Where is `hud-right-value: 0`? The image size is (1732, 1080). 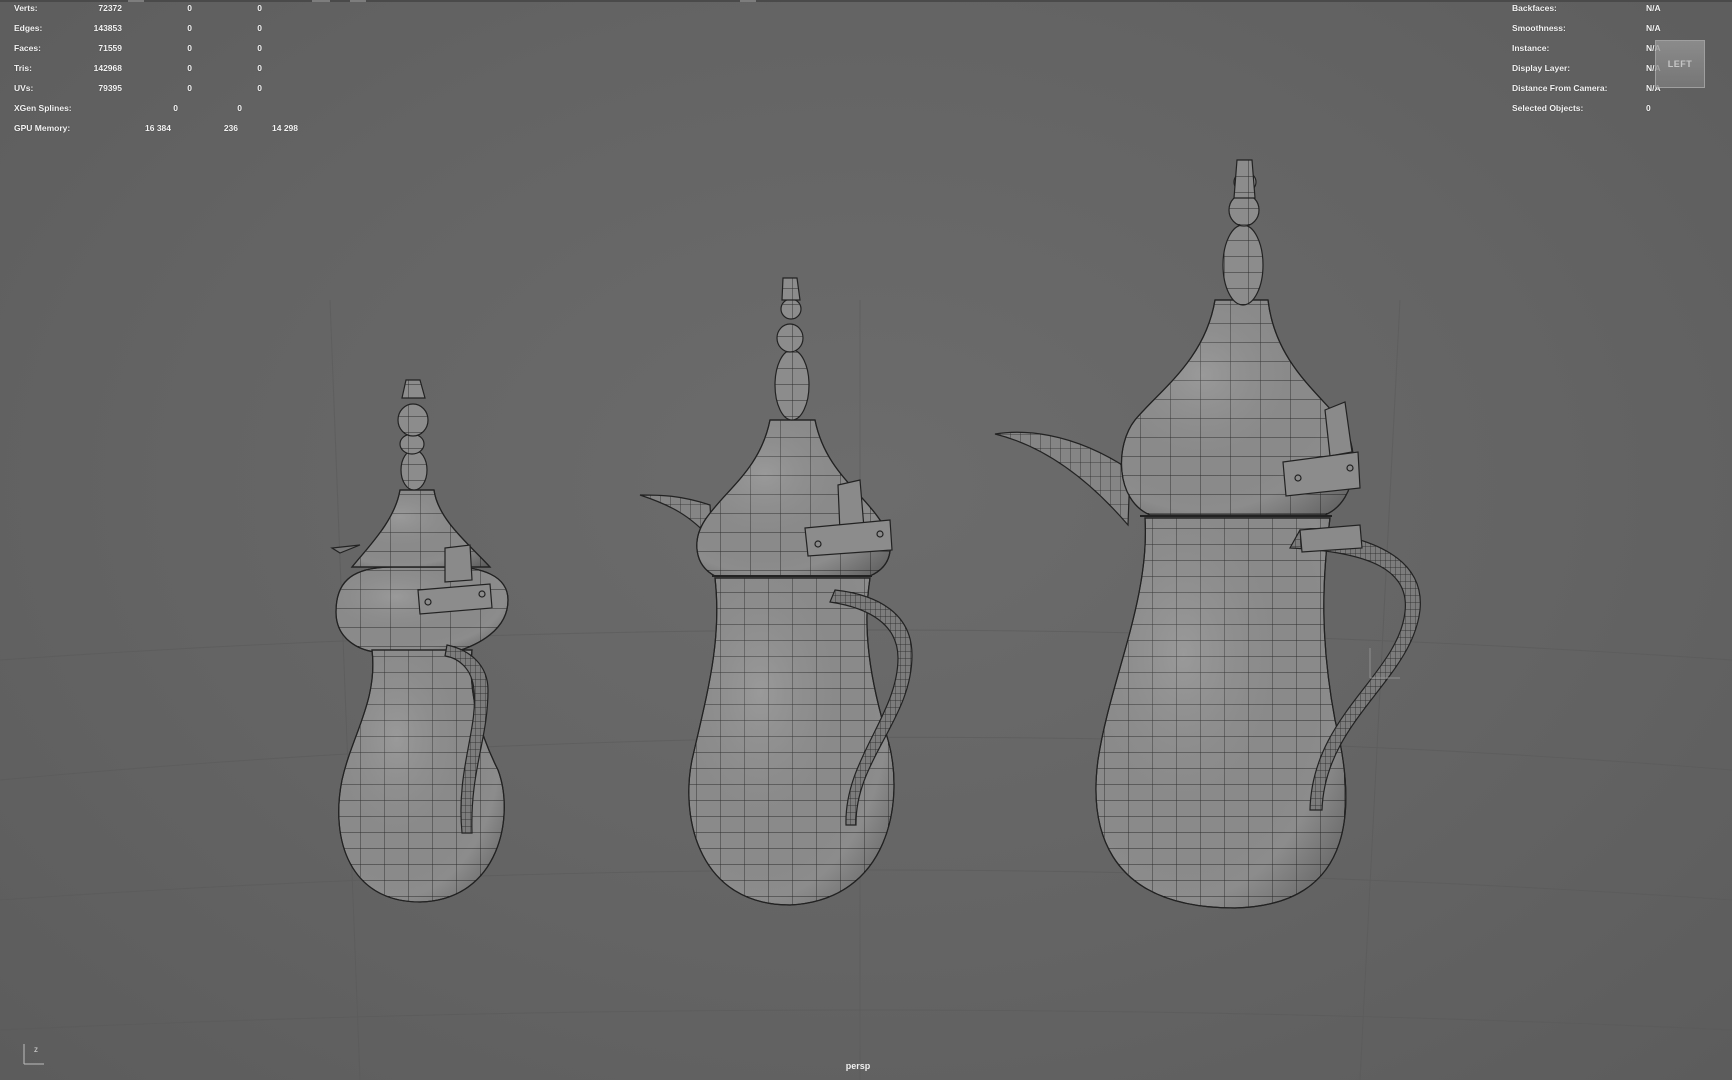
hud-right-value: 0 is located at coordinates (1648, 108).